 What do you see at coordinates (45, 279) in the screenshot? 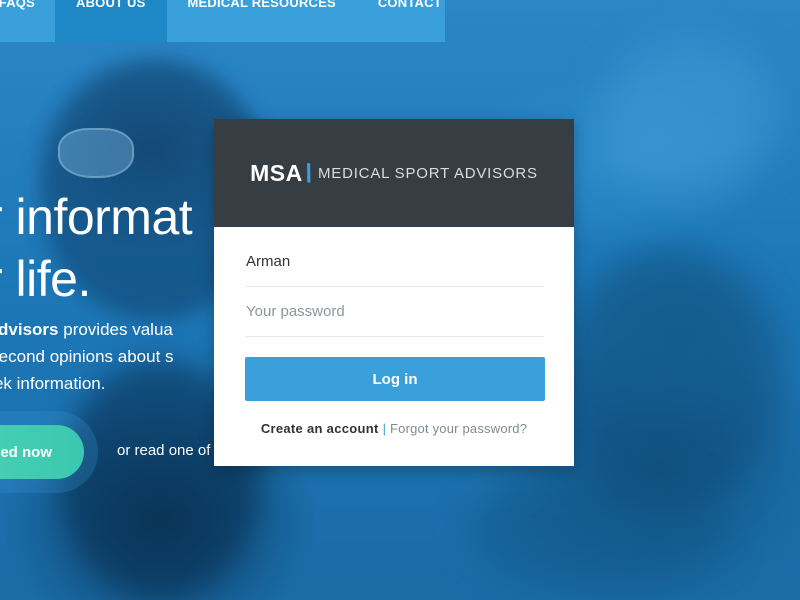
I see `headline-line-2: r life.` at bounding box center [45, 279].